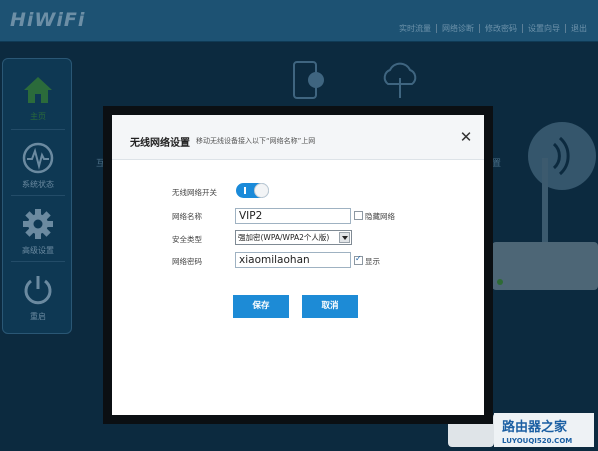 The image size is (598, 451). Describe the element at coordinates (38, 116) in the screenshot. I see `sidebar-item-label: 主页` at that location.